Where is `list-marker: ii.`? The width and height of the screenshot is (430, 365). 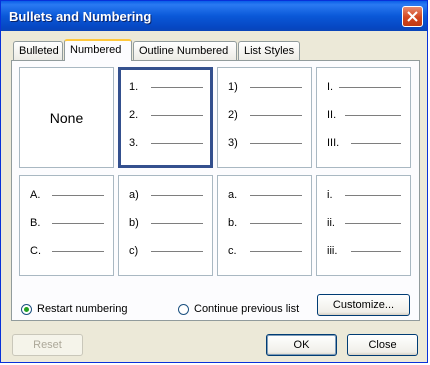
list-marker: ii. is located at coordinates (331, 223).